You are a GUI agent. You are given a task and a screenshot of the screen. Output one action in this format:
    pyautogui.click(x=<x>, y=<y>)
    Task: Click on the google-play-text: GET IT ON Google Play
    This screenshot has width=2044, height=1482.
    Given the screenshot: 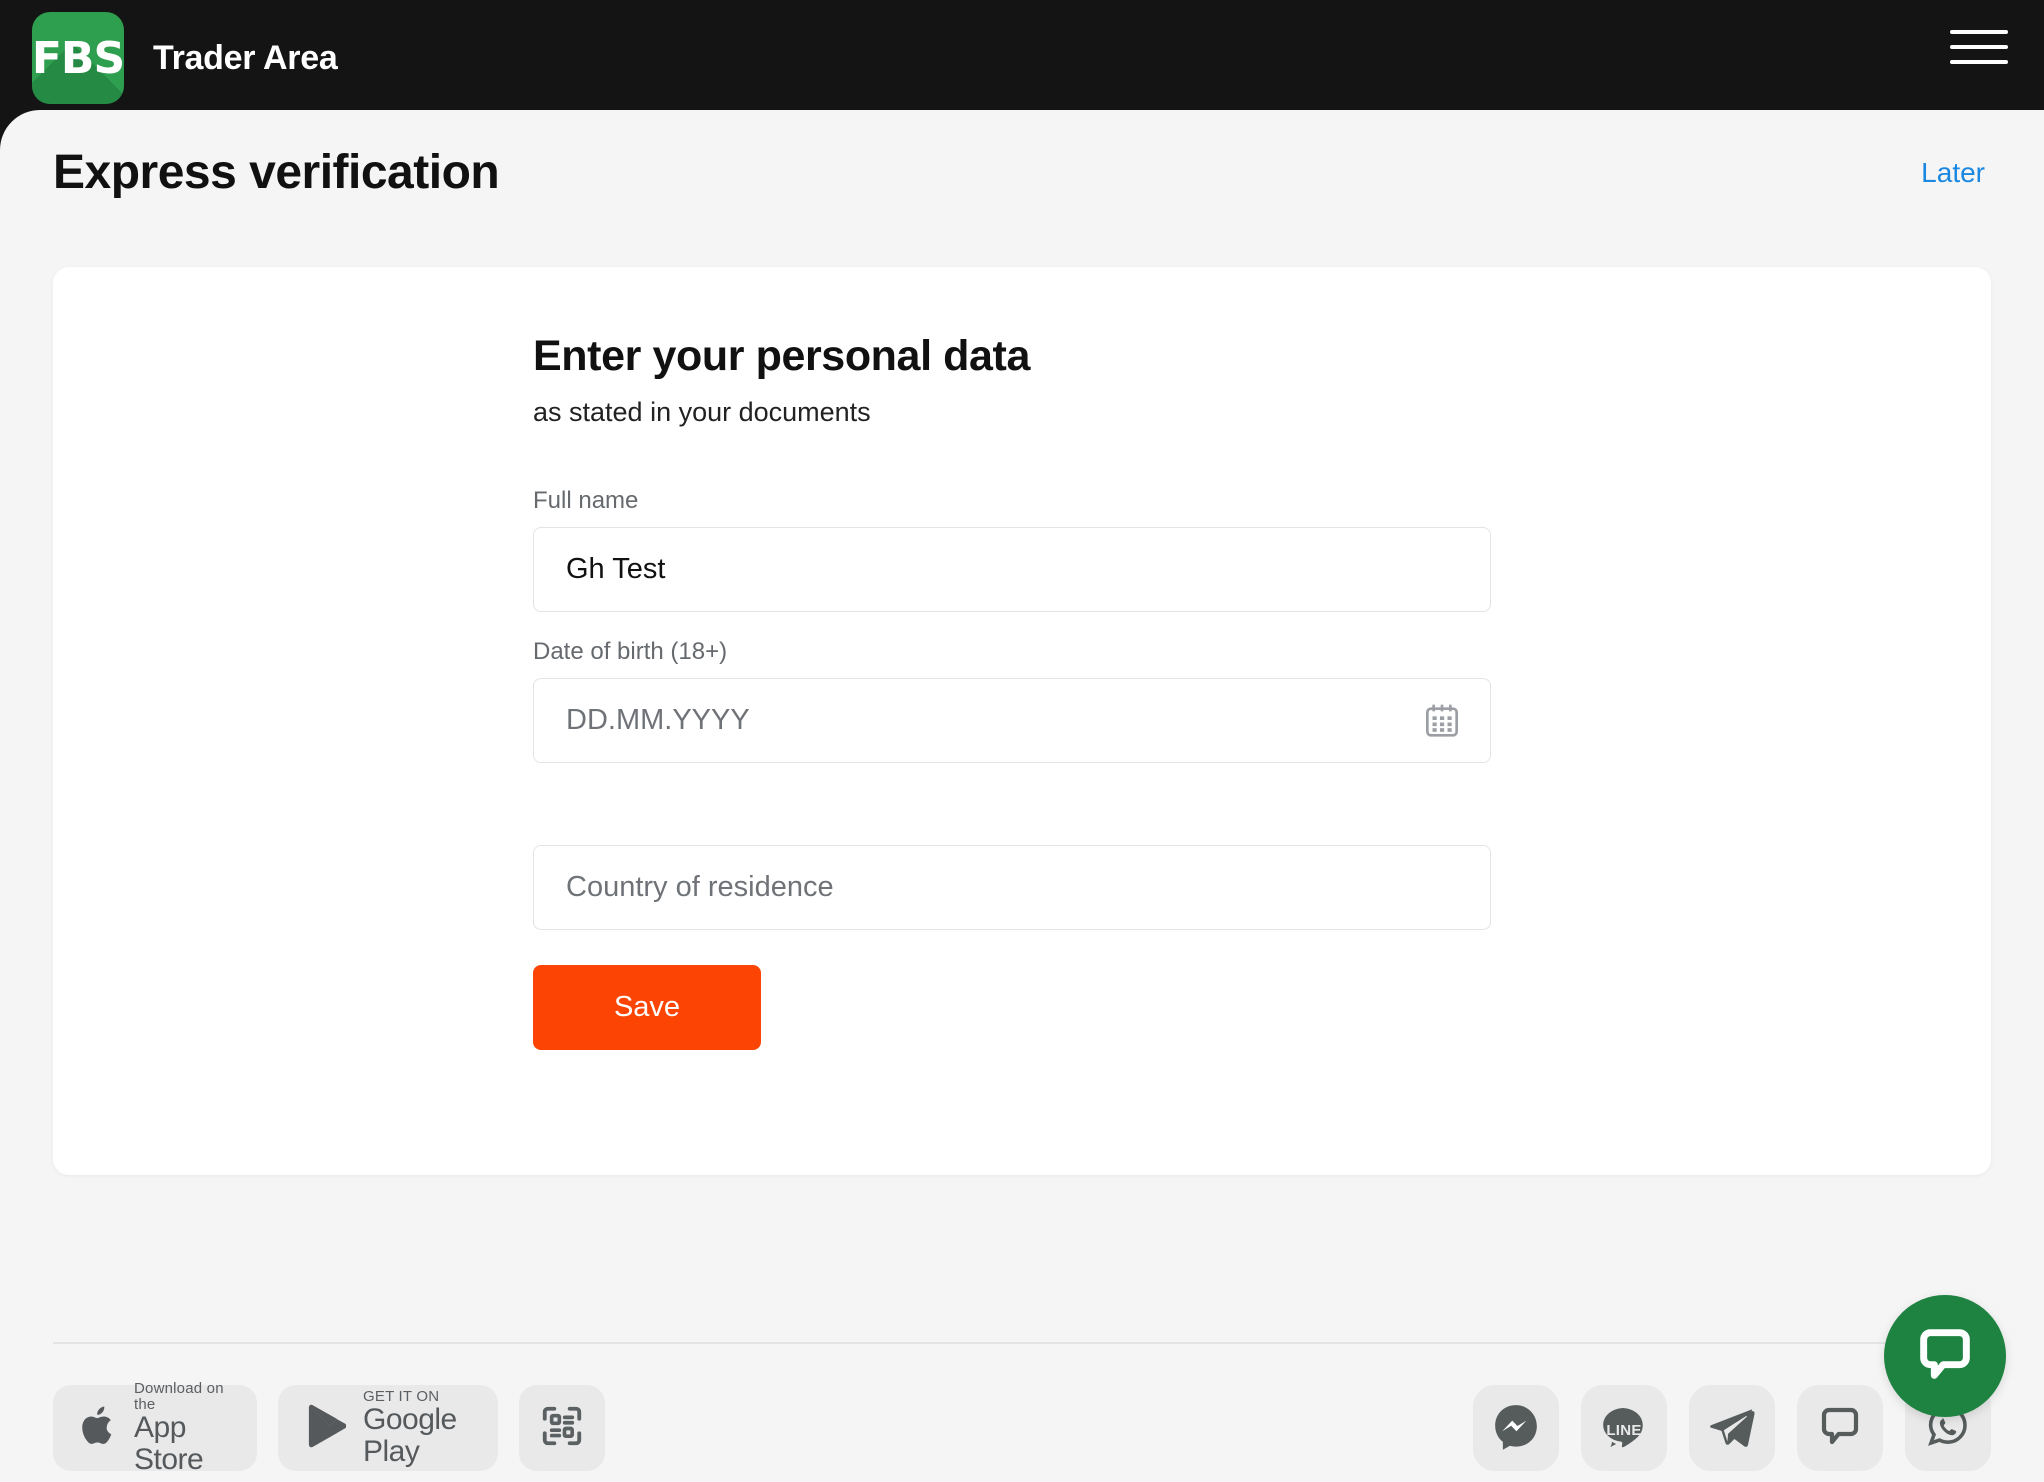 What is the action you would take?
    pyautogui.click(x=417, y=1427)
    